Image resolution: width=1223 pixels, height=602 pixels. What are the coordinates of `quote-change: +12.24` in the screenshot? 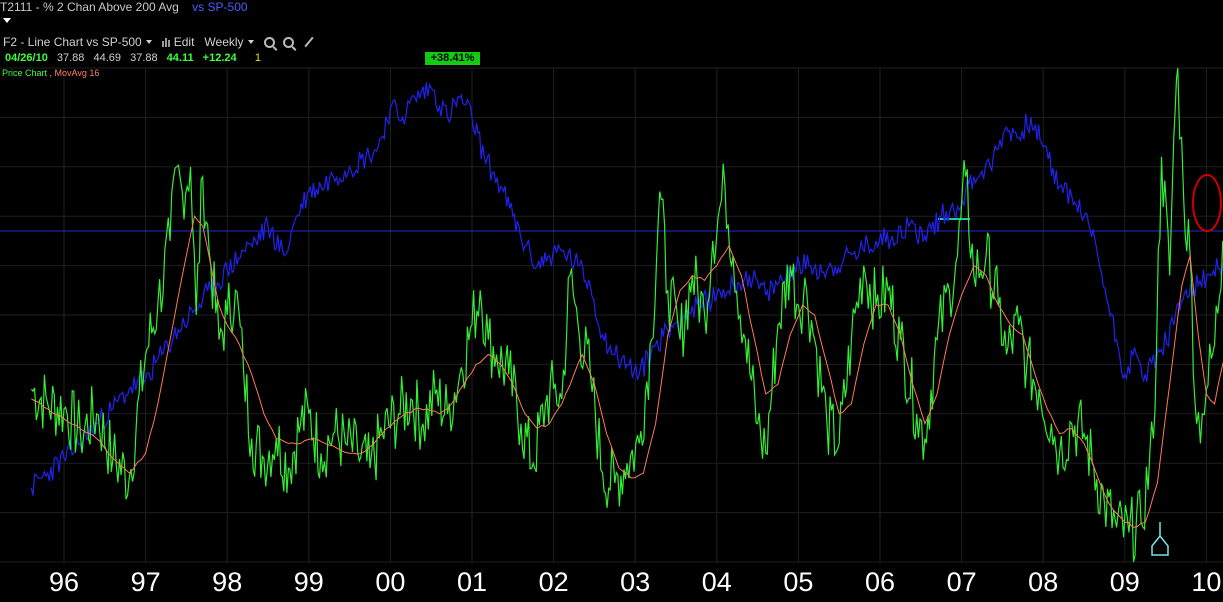 It's located at (219, 58).